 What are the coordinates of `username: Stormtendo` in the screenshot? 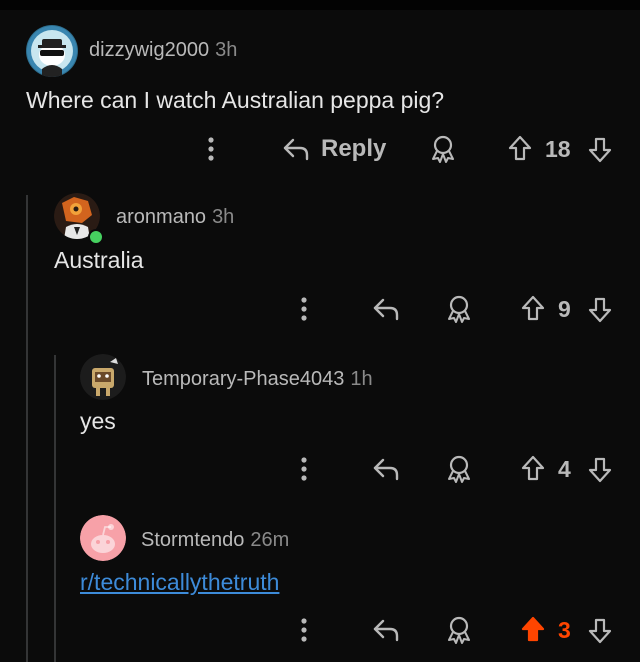 It's located at (192, 540).